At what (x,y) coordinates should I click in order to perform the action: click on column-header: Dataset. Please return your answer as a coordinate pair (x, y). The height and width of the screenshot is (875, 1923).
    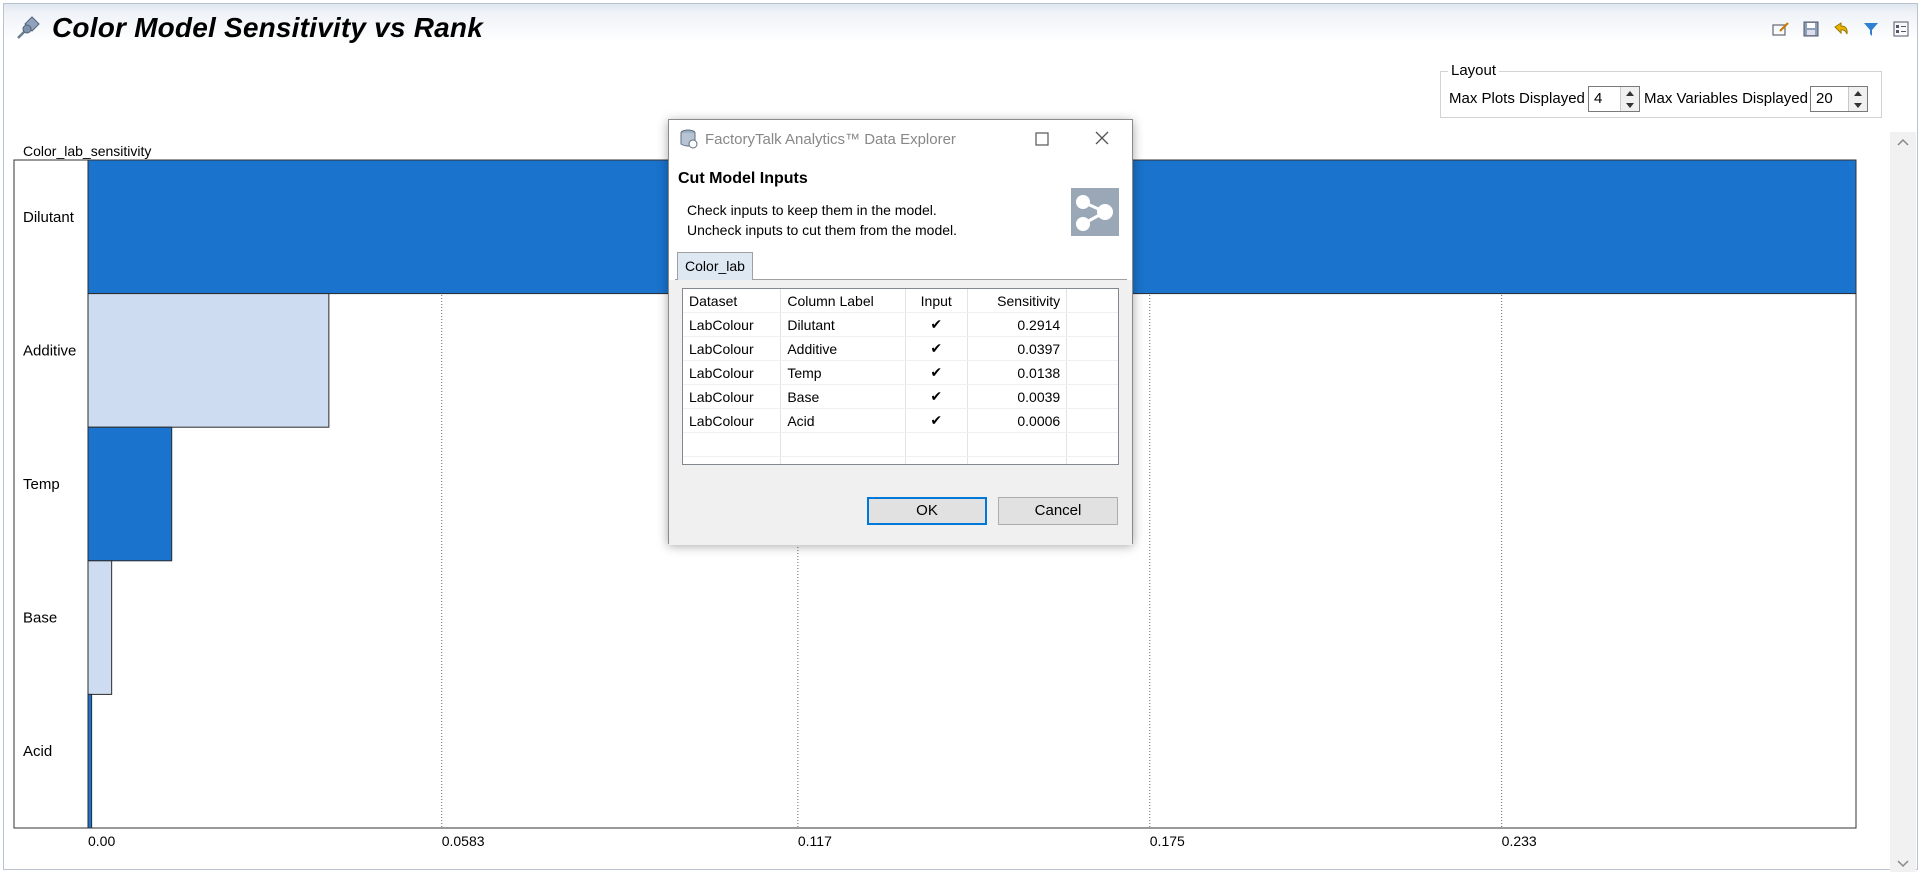
    Looking at the image, I should click on (732, 301).